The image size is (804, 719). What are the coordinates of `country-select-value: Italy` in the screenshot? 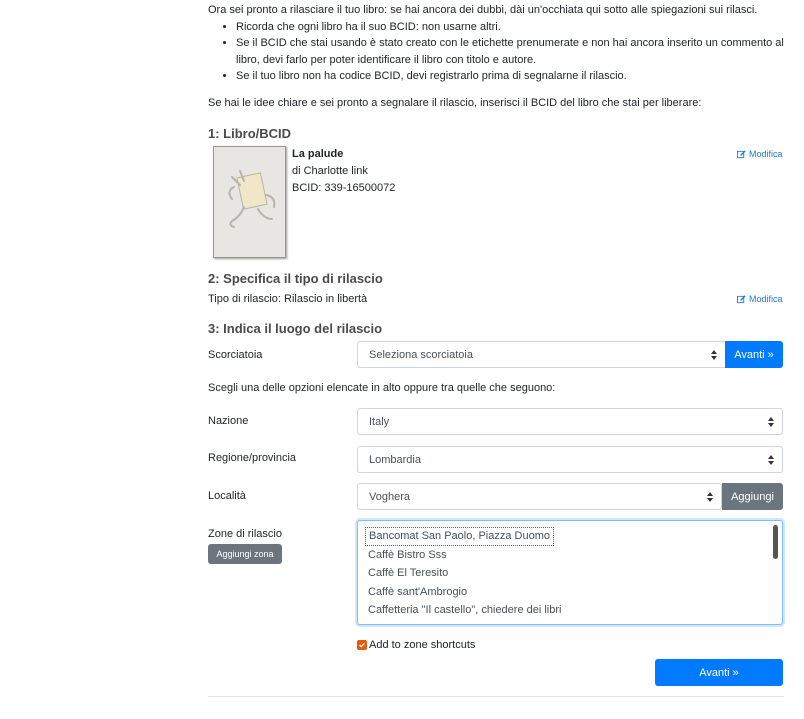 It's located at (379, 421).